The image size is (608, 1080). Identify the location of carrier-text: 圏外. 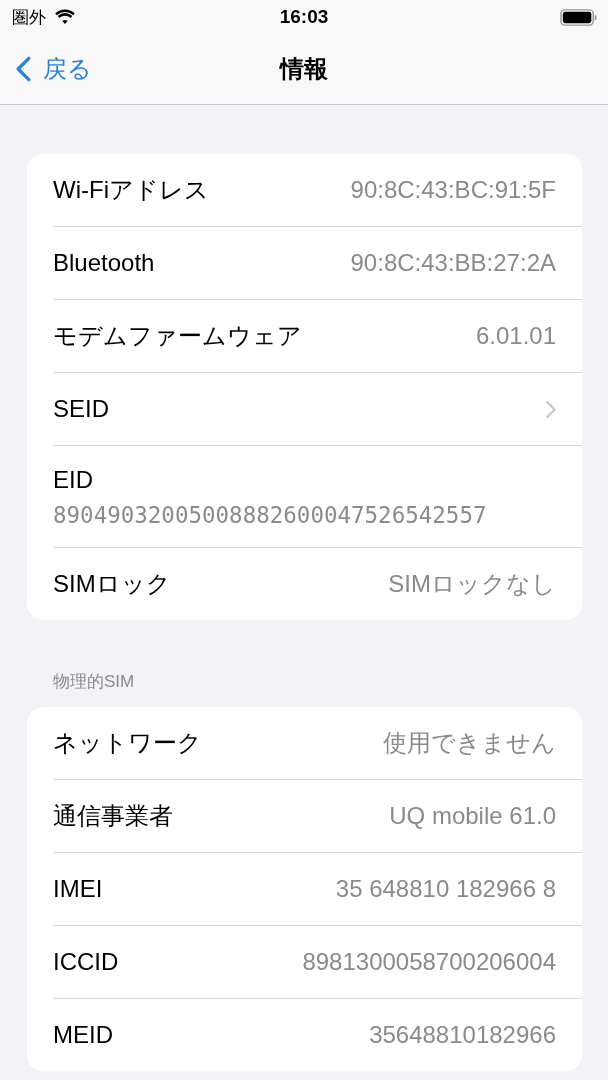
(29, 17).